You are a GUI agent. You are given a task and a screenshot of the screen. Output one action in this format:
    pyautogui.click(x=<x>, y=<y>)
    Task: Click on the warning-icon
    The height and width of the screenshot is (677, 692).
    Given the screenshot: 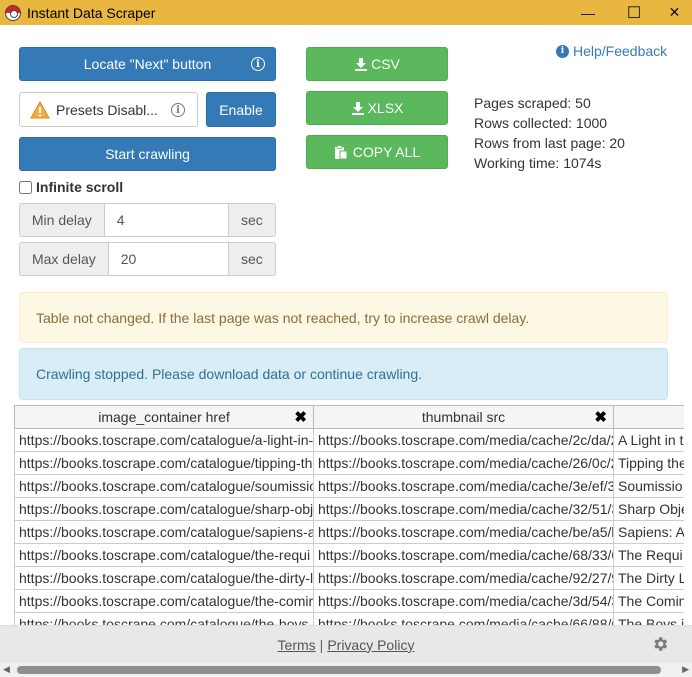 What is the action you would take?
    pyautogui.click(x=40, y=109)
    